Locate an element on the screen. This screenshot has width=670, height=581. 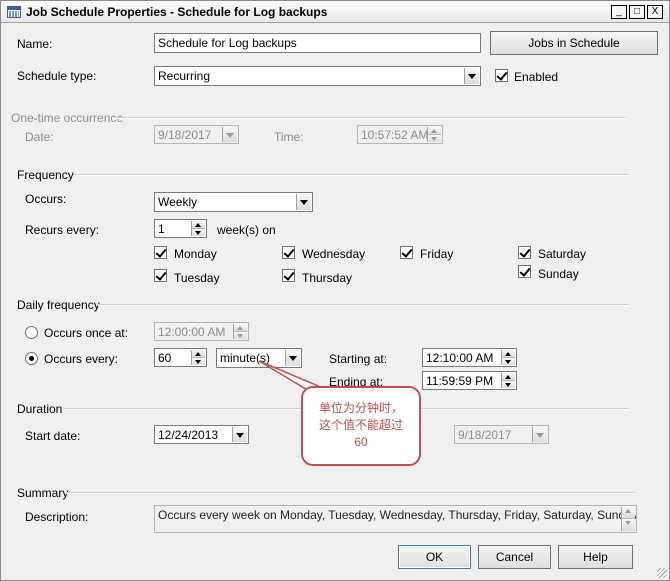
annotation-line-2: 这个值不能超过 is located at coordinates (360, 425).